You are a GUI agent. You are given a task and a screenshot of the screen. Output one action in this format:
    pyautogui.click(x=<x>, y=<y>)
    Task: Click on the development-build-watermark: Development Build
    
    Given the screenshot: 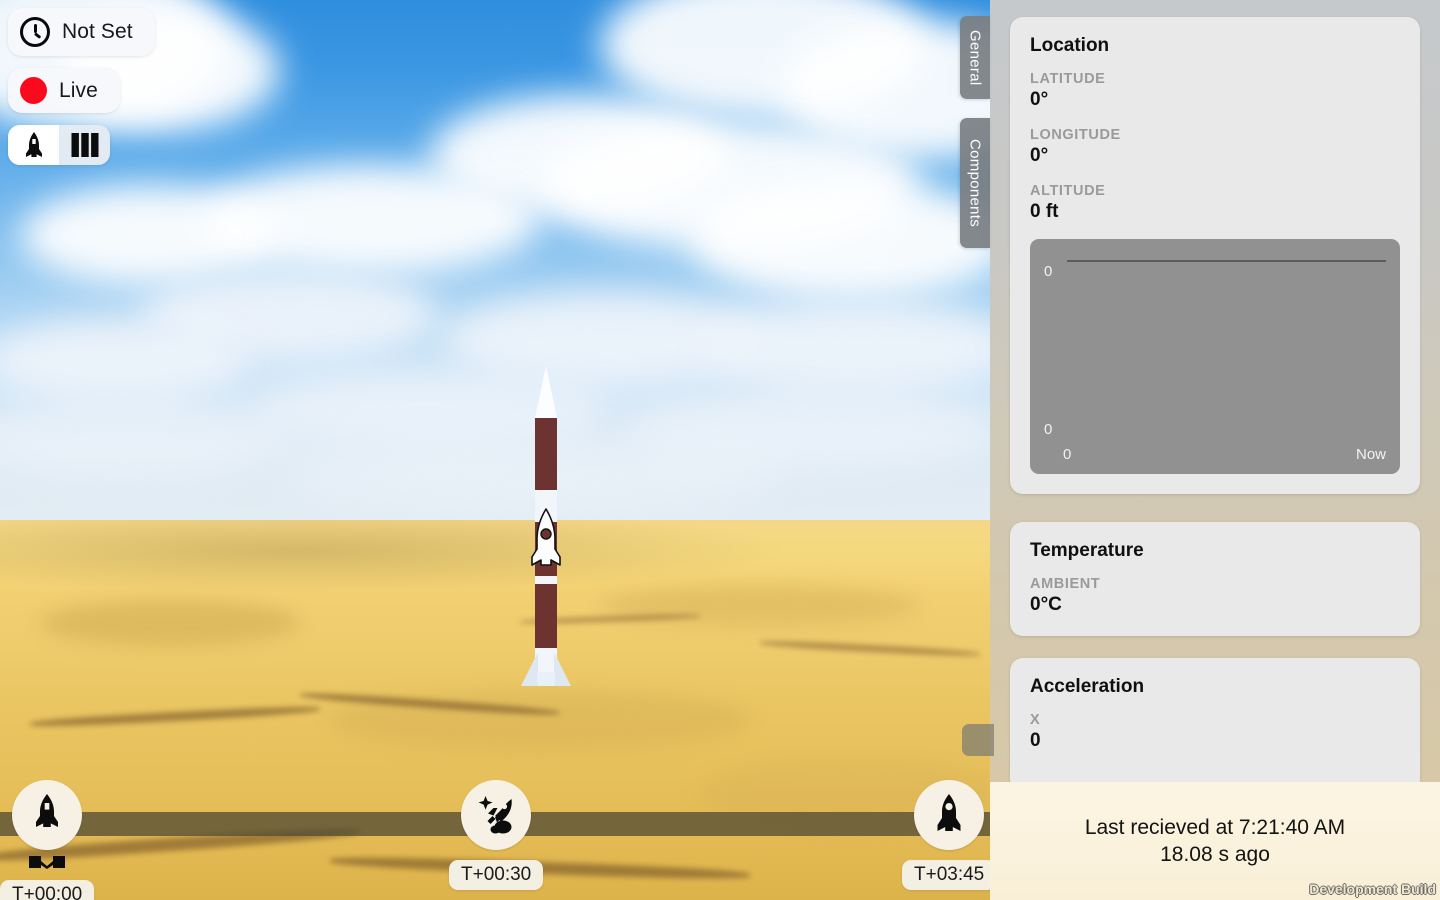 What is the action you would take?
    pyautogui.click(x=1372, y=889)
    